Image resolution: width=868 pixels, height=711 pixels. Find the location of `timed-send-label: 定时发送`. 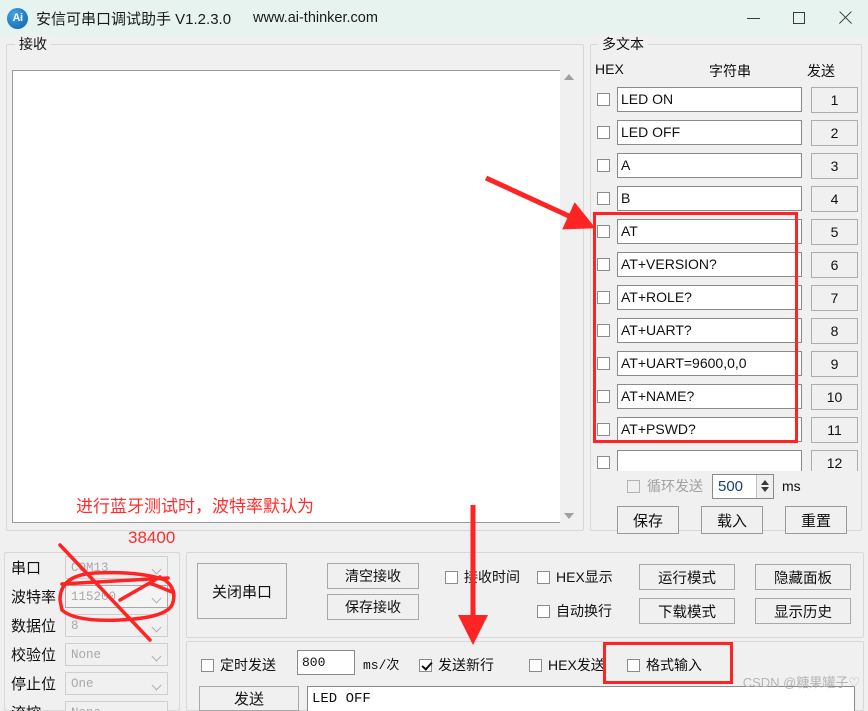

timed-send-label: 定时发送 is located at coordinates (248, 665).